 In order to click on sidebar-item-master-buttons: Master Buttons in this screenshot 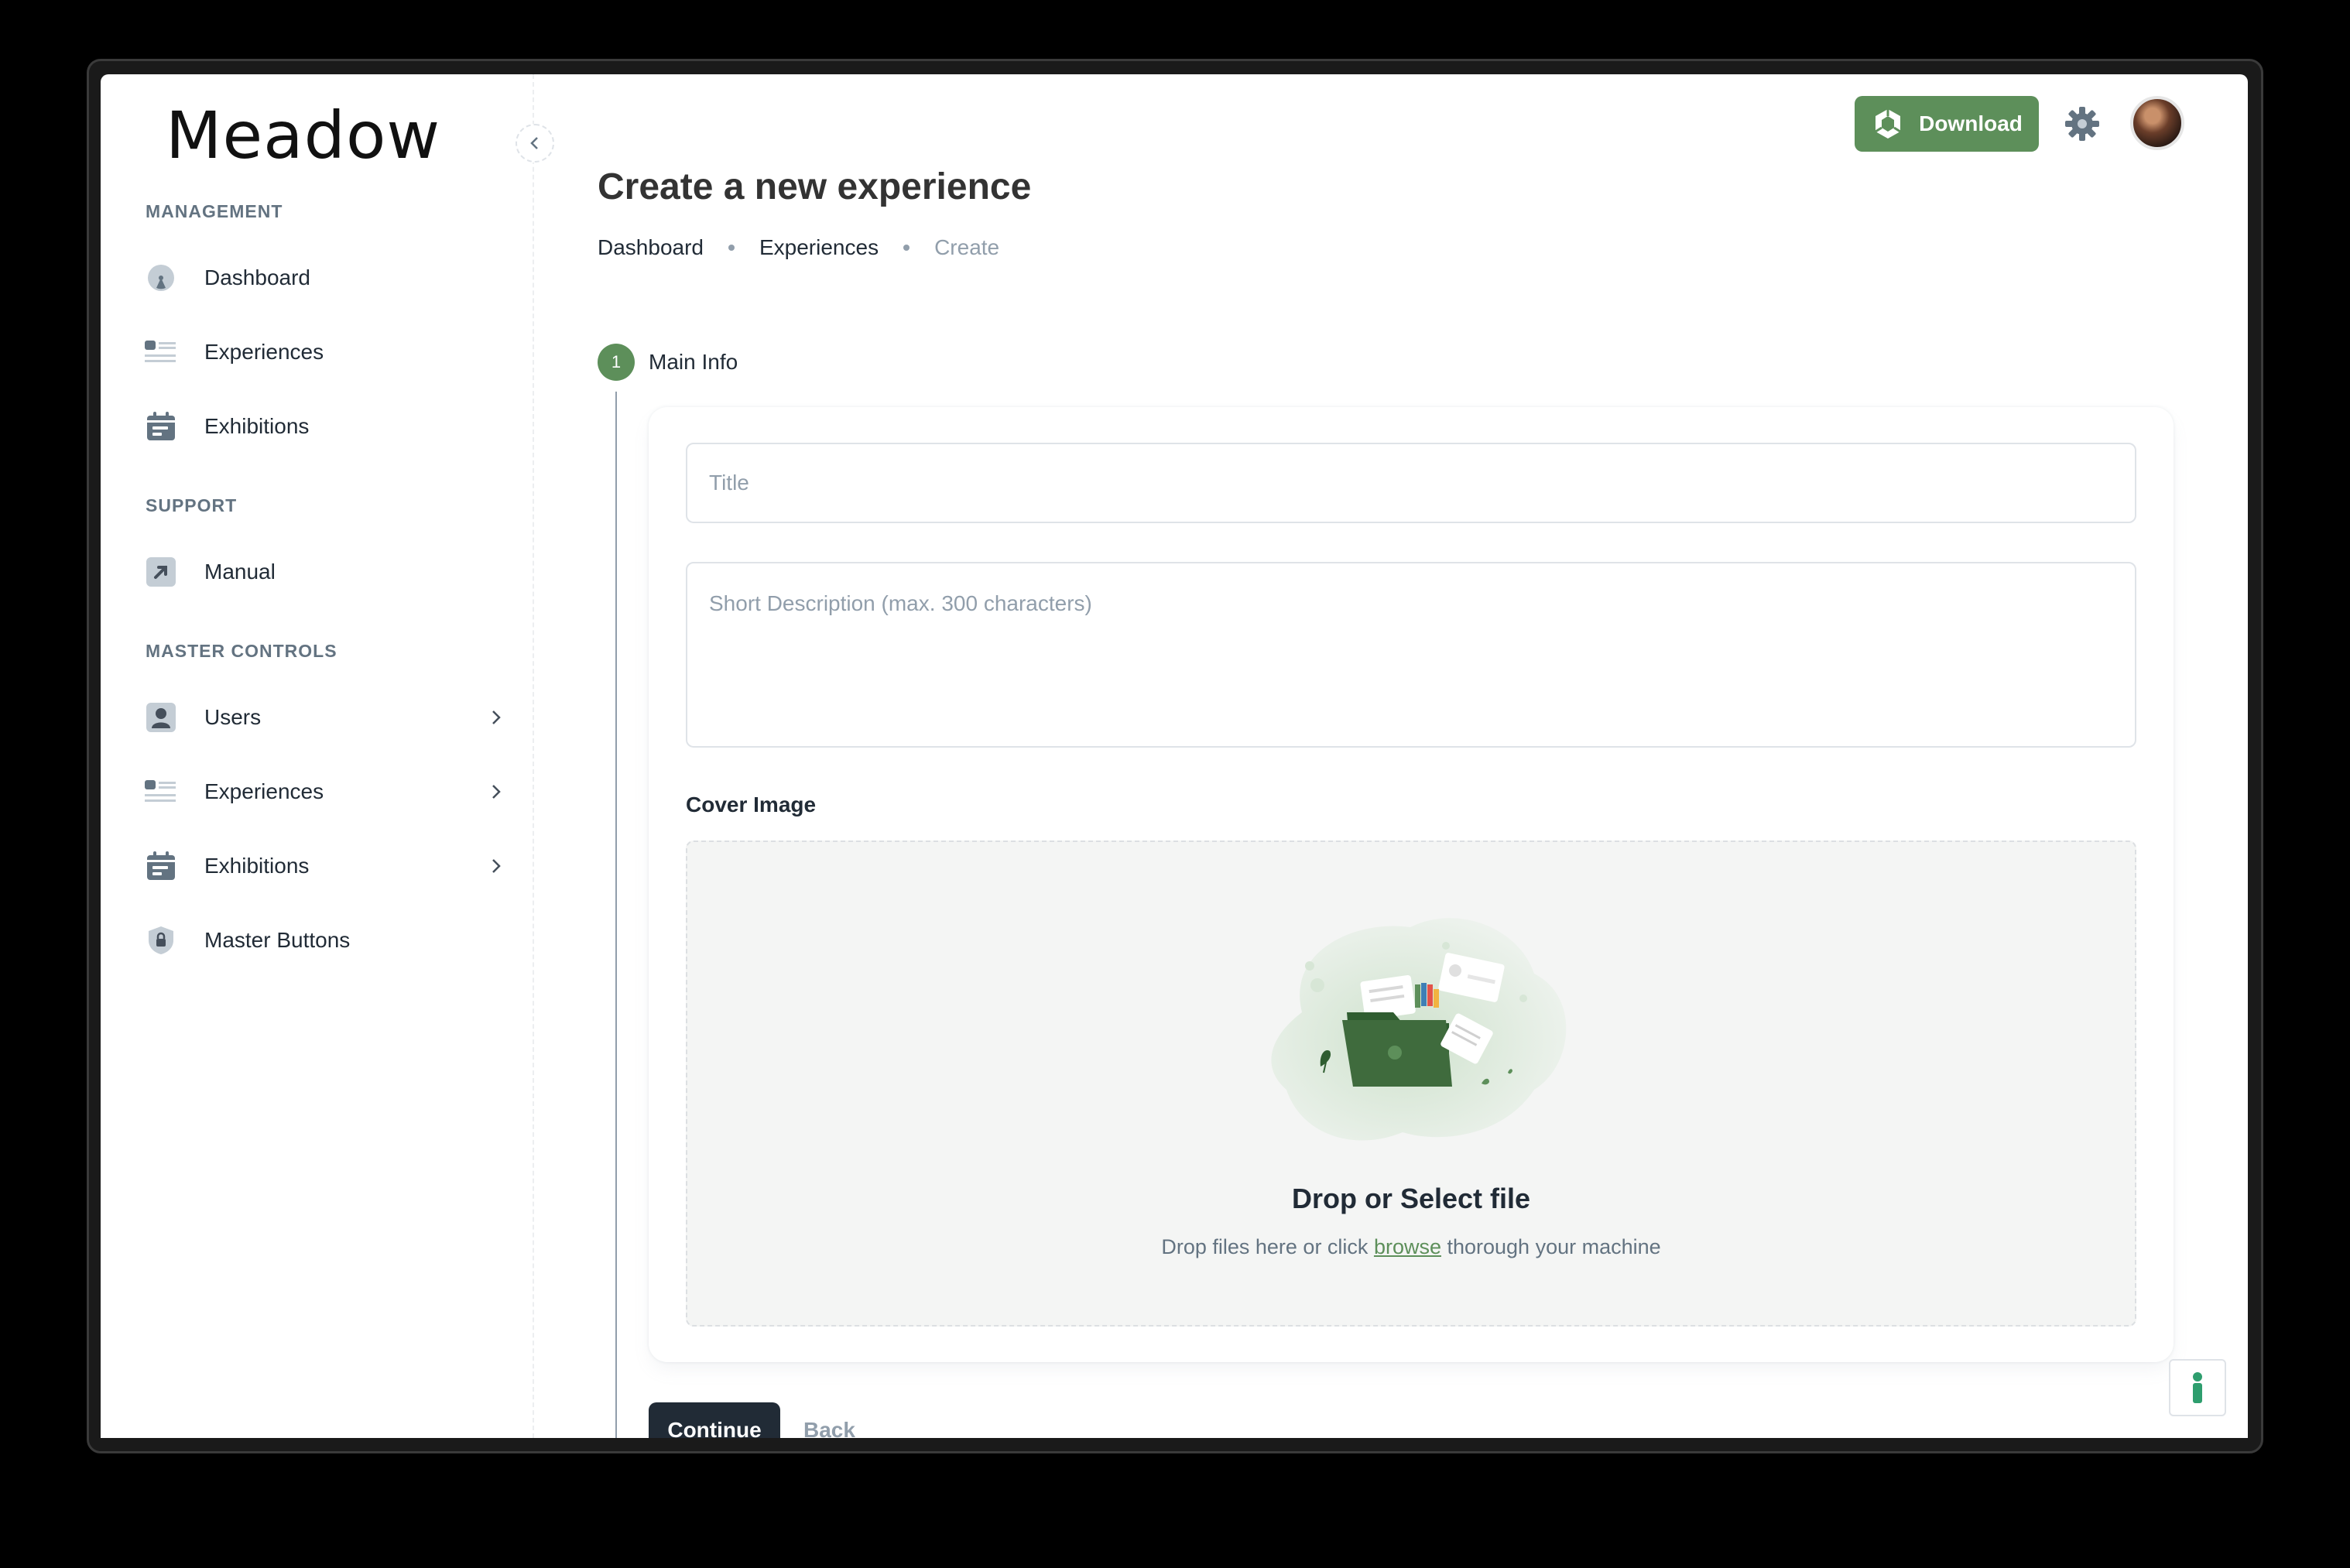, I will do `click(330, 940)`.